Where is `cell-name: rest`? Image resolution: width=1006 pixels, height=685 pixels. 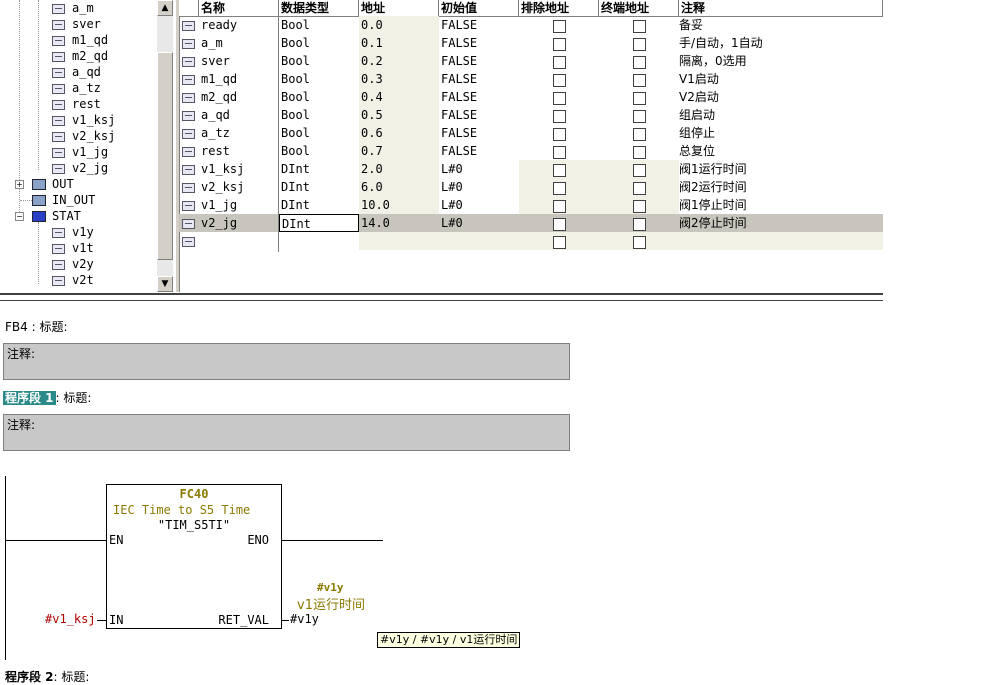
cell-name: rest is located at coordinates (239, 151).